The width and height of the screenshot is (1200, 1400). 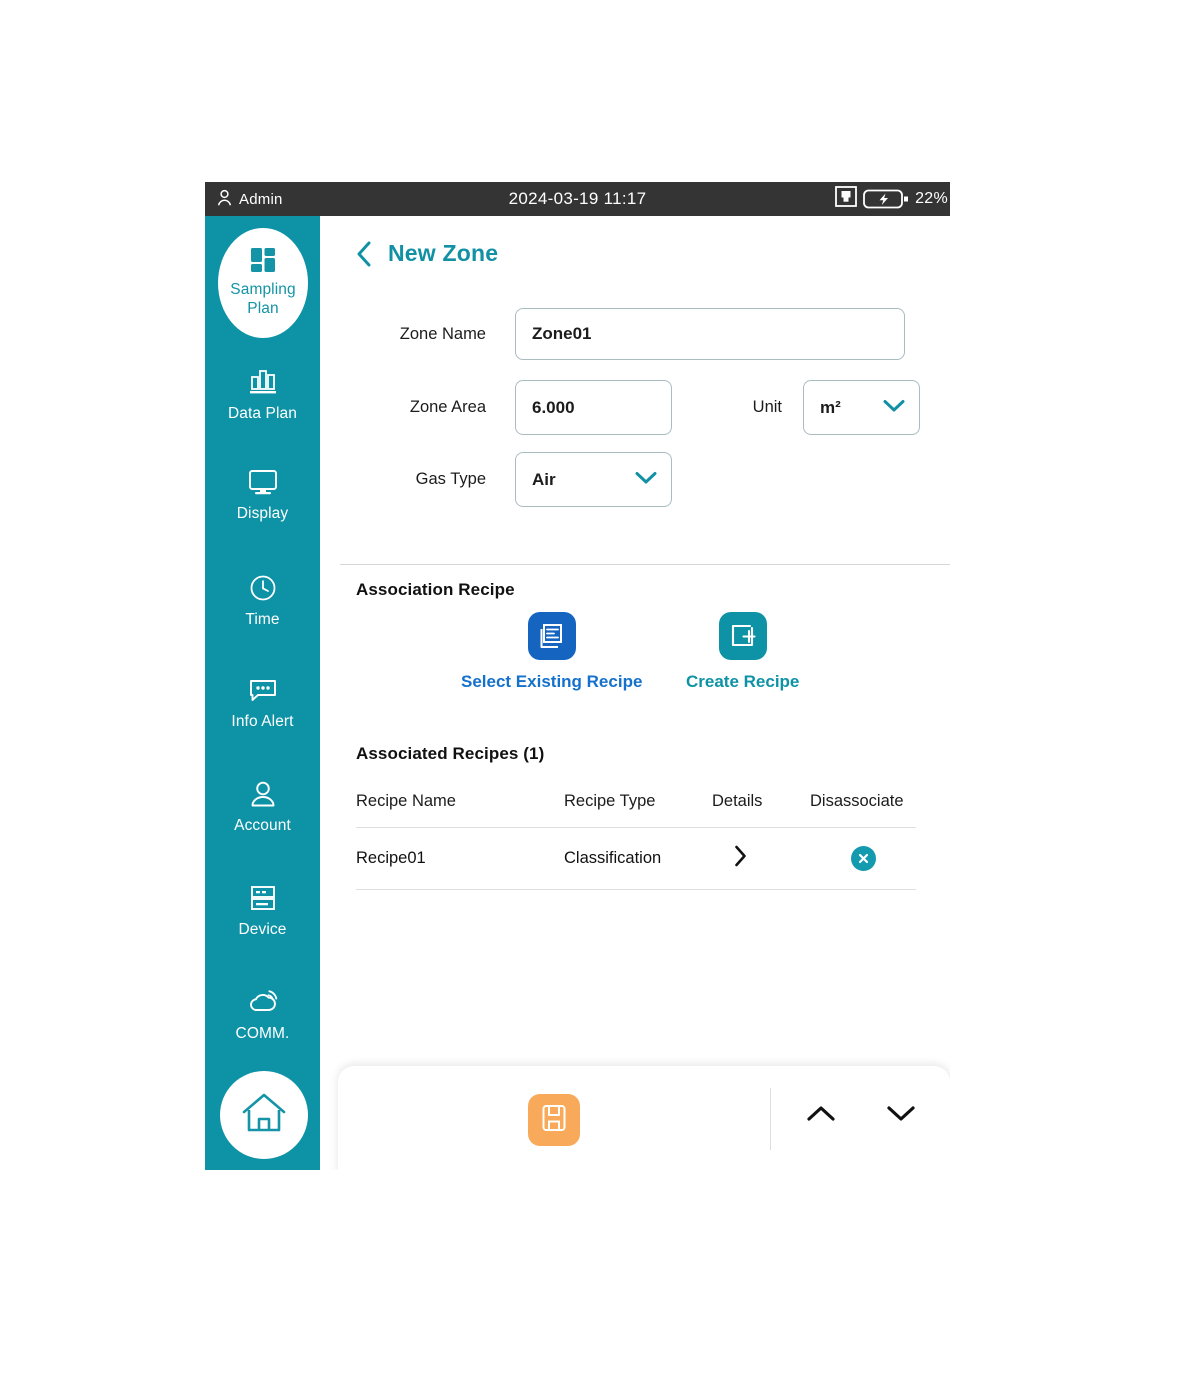 What do you see at coordinates (761, 858) in the screenshot?
I see `details-button` at bounding box center [761, 858].